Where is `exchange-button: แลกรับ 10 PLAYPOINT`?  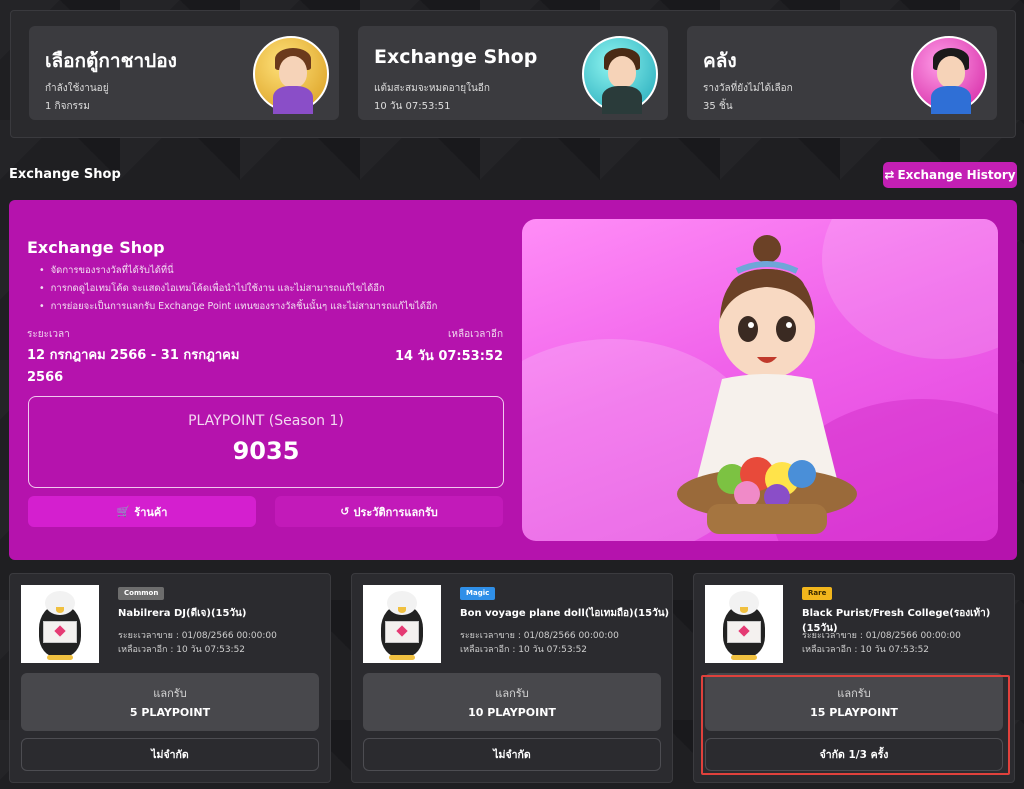
exchange-button: แลกรับ 10 PLAYPOINT is located at coordinates (512, 702).